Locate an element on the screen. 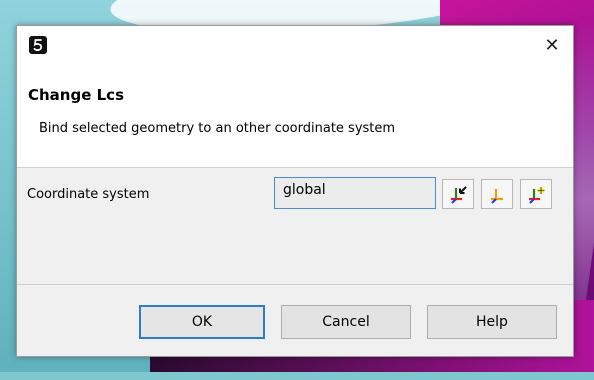 The height and width of the screenshot is (380, 594). app-swirl-icon is located at coordinates (38, 45).